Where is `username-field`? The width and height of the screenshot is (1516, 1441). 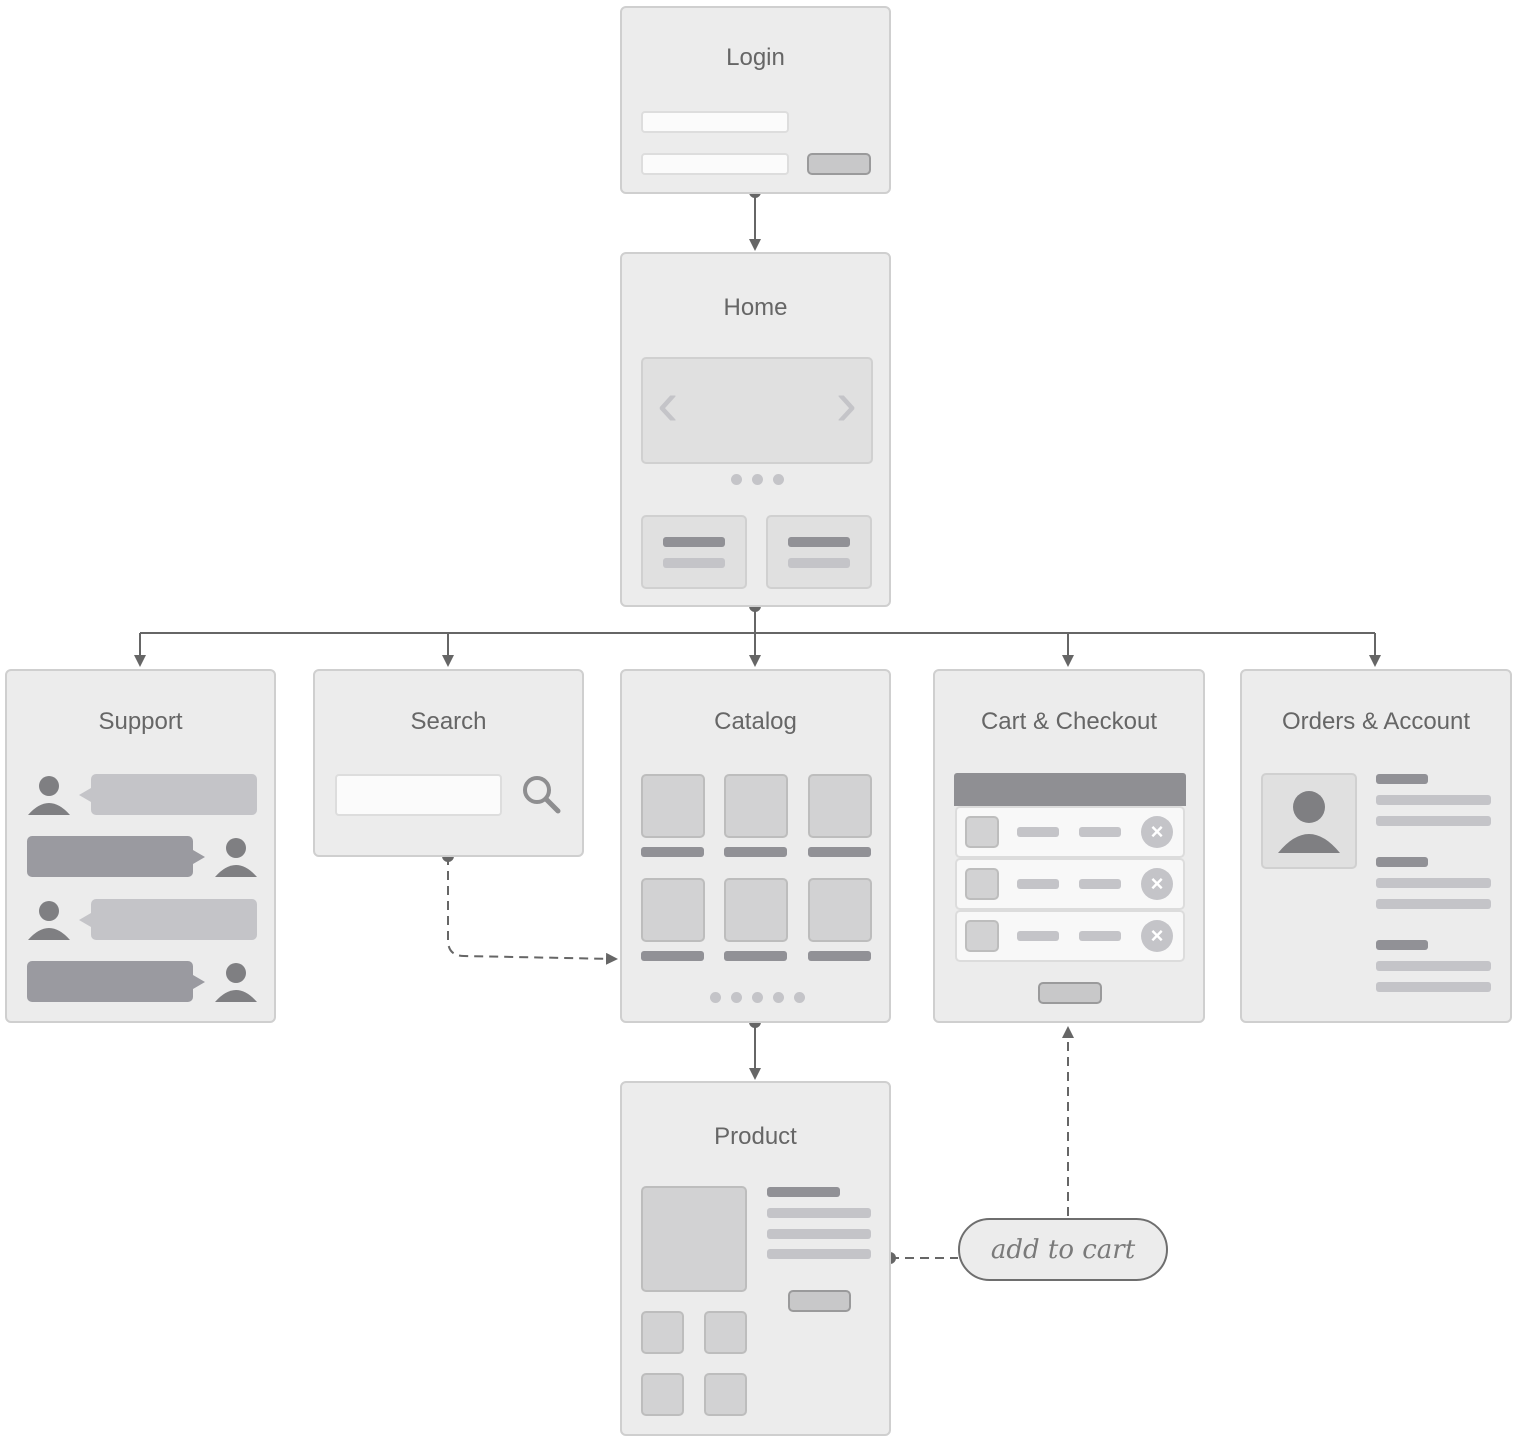 username-field is located at coordinates (715, 122).